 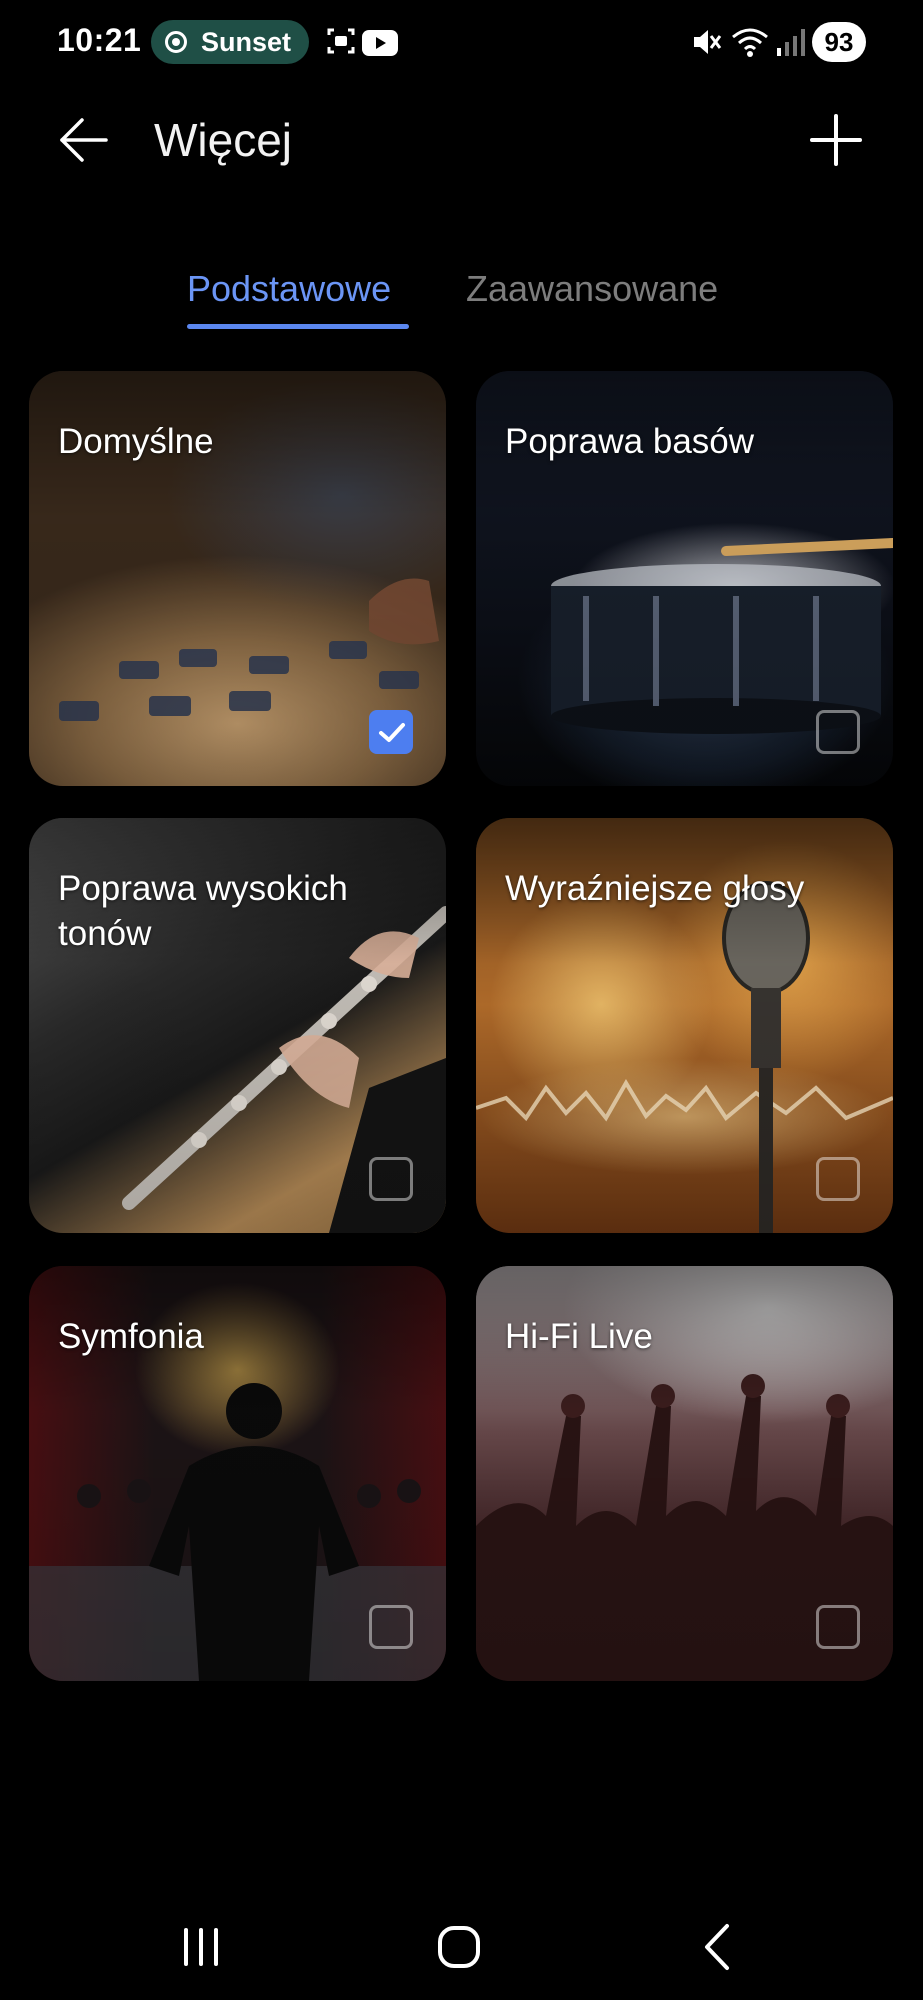 I want to click on preset-label: Wyraźniejsze głosy, so click(x=655, y=888).